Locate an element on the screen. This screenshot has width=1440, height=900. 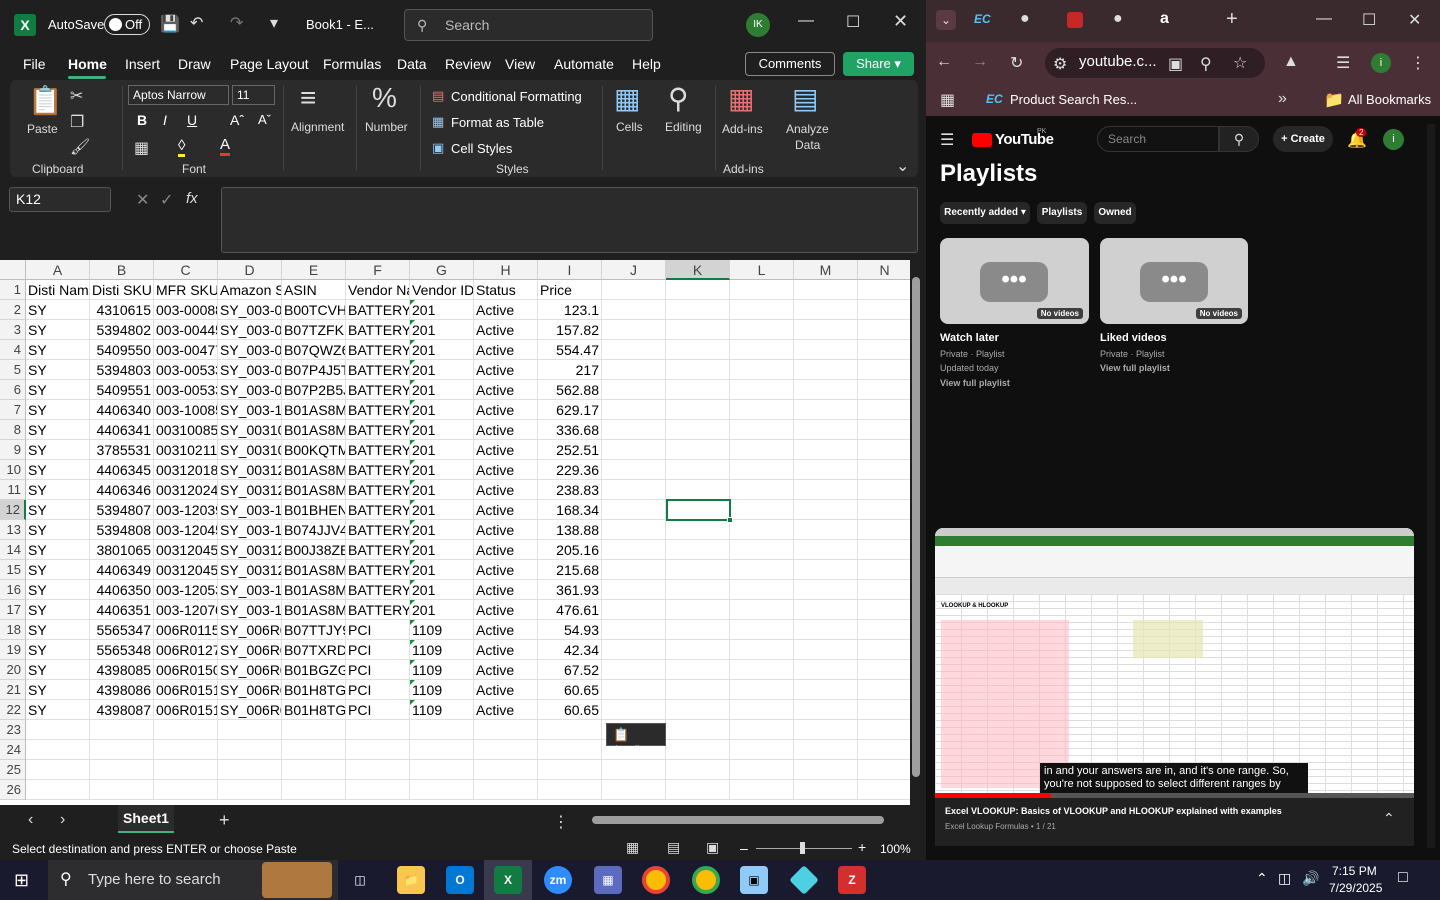
cell: 006R0127 is located at coordinates (186, 650).